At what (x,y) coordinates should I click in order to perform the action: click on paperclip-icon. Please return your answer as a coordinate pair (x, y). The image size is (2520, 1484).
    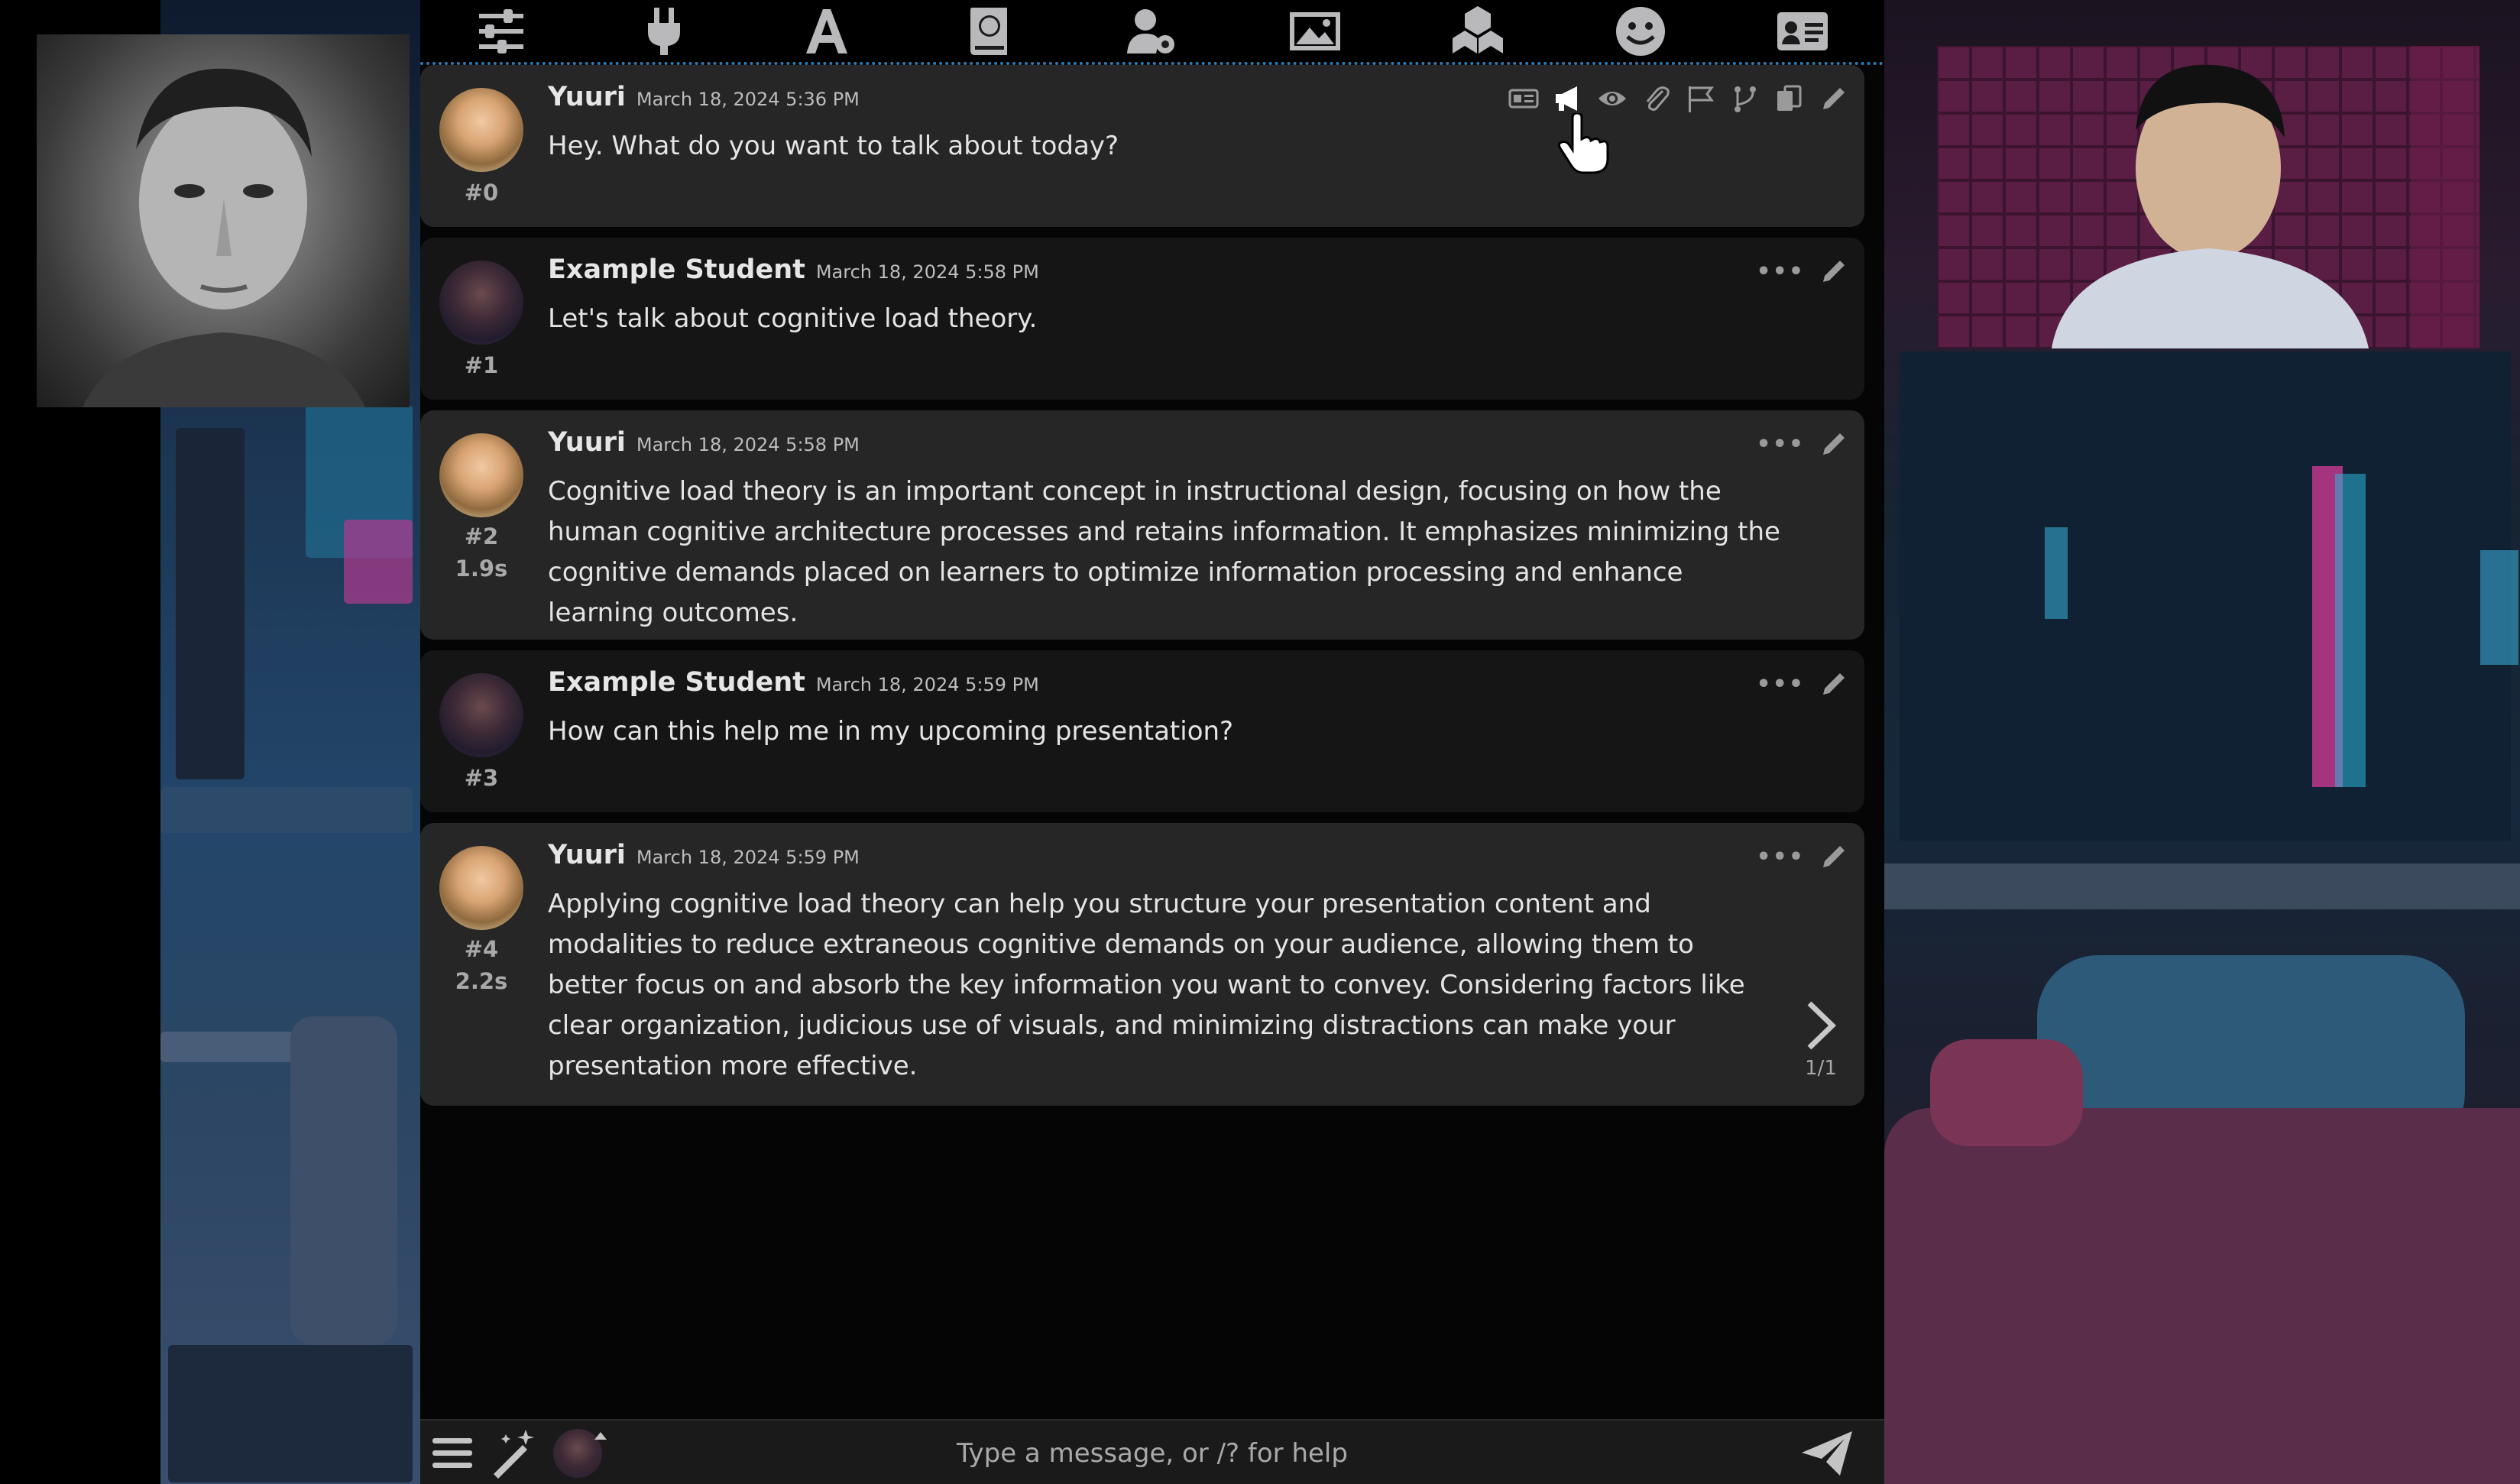
    Looking at the image, I should click on (1656, 99).